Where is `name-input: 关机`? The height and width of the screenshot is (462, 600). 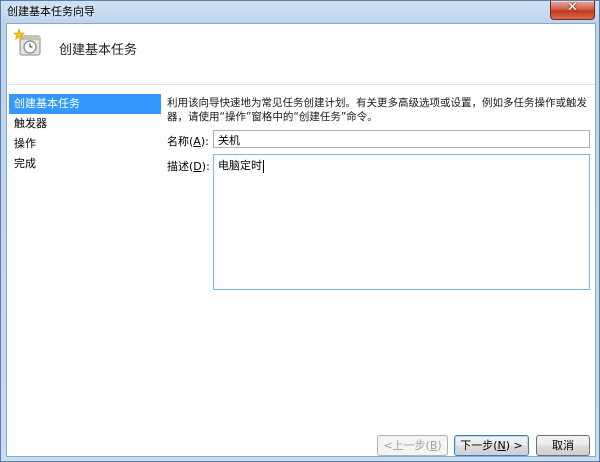 name-input: 关机 is located at coordinates (401, 139).